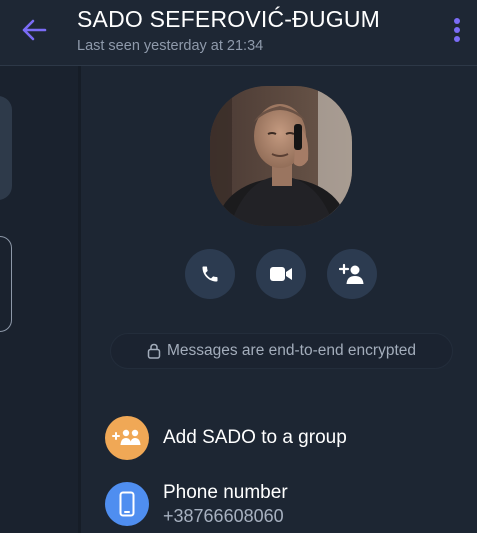  I want to click on add-to-group-item: Add SADO to a group, so click(285, 439).